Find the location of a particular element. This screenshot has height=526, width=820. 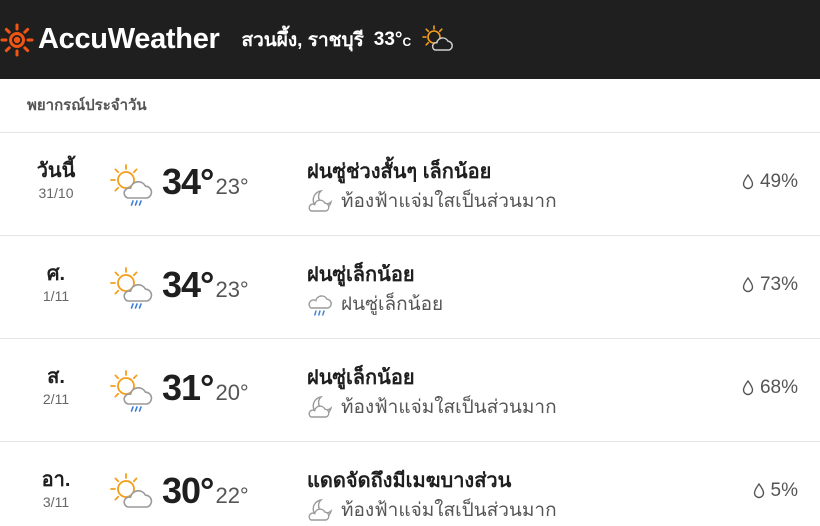

precip-value: 68% is located at coordinates (778, 387).